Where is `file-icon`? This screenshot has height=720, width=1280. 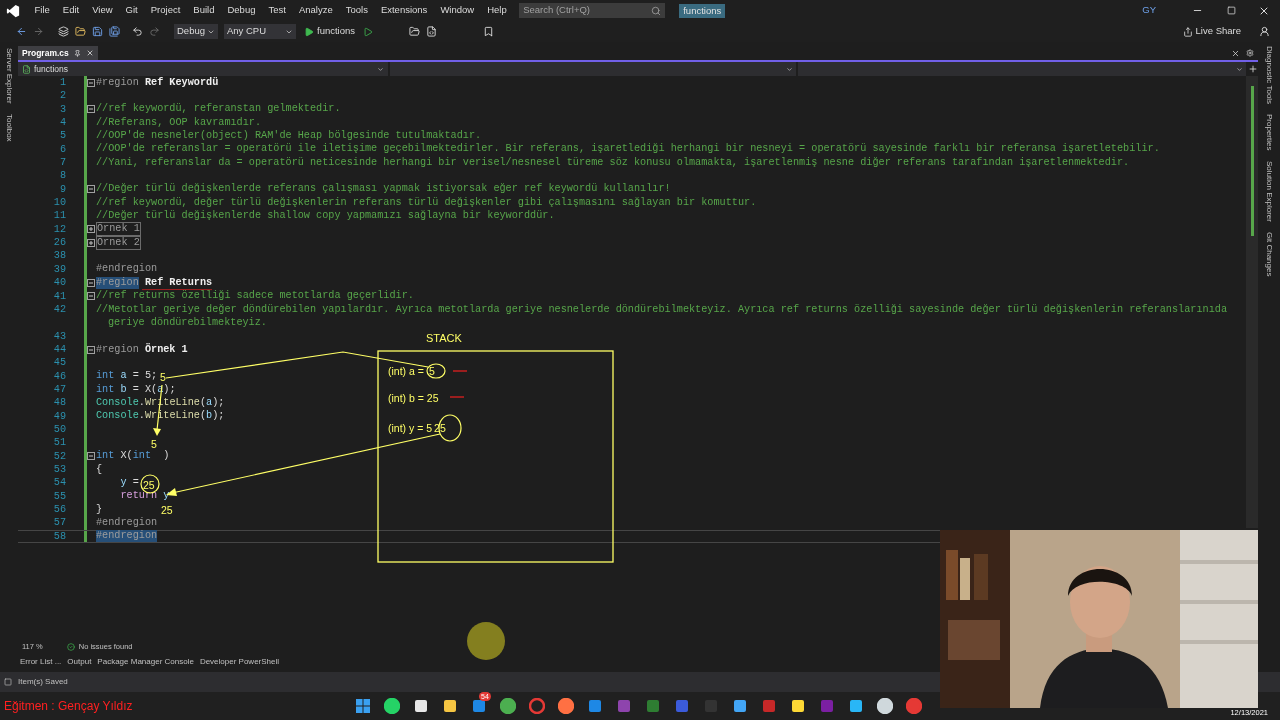
file-icon is located at coordinates (432, 31).